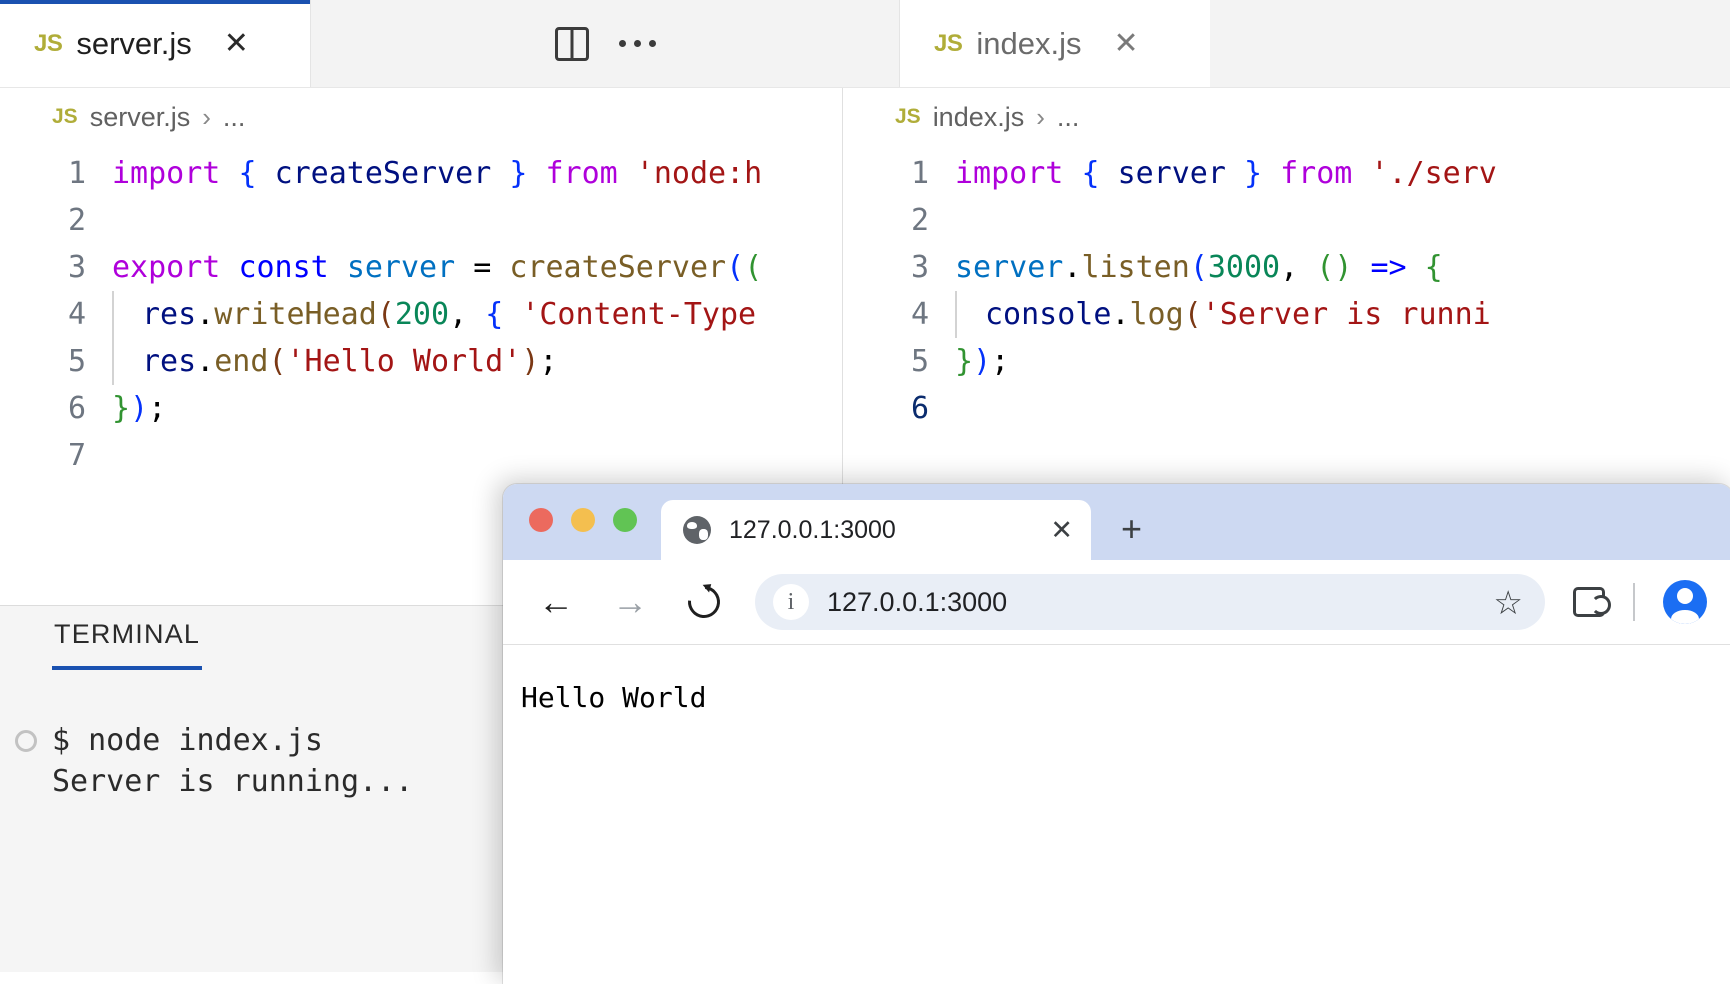 The width and height of the screenshot is (1730, 984). What do you see at coordinates (1289, 267) in the screenshot?
I see `code-token: ,` at bounding box center [1289, 267].